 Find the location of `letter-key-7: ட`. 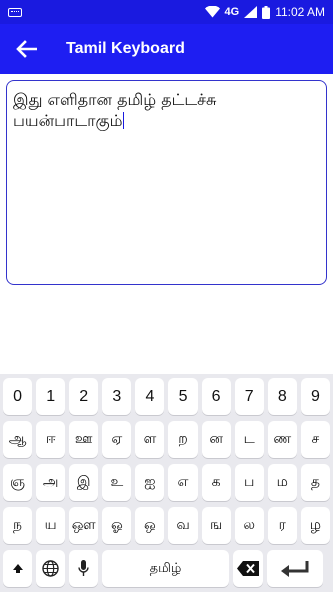

letter-key-7: ட is located at coordinates (249, 439).